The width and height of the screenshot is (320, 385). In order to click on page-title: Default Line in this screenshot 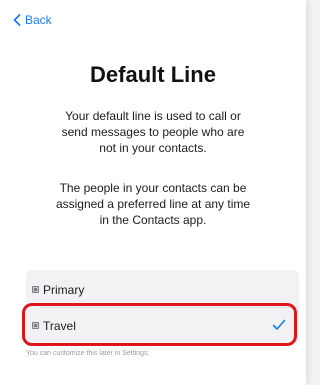, I will do `click(153, 74)`.